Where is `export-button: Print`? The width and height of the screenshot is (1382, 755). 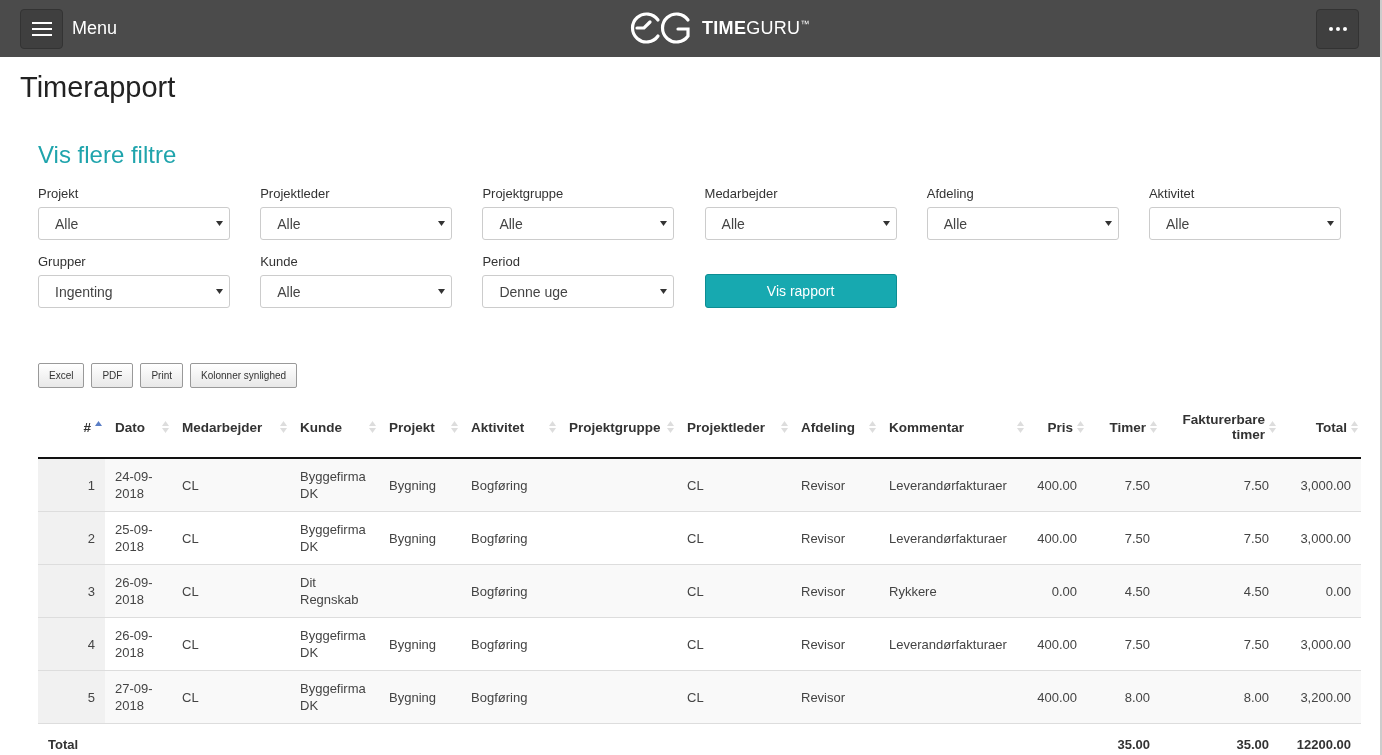
export-button: Print is located at coordinates (161, 375).